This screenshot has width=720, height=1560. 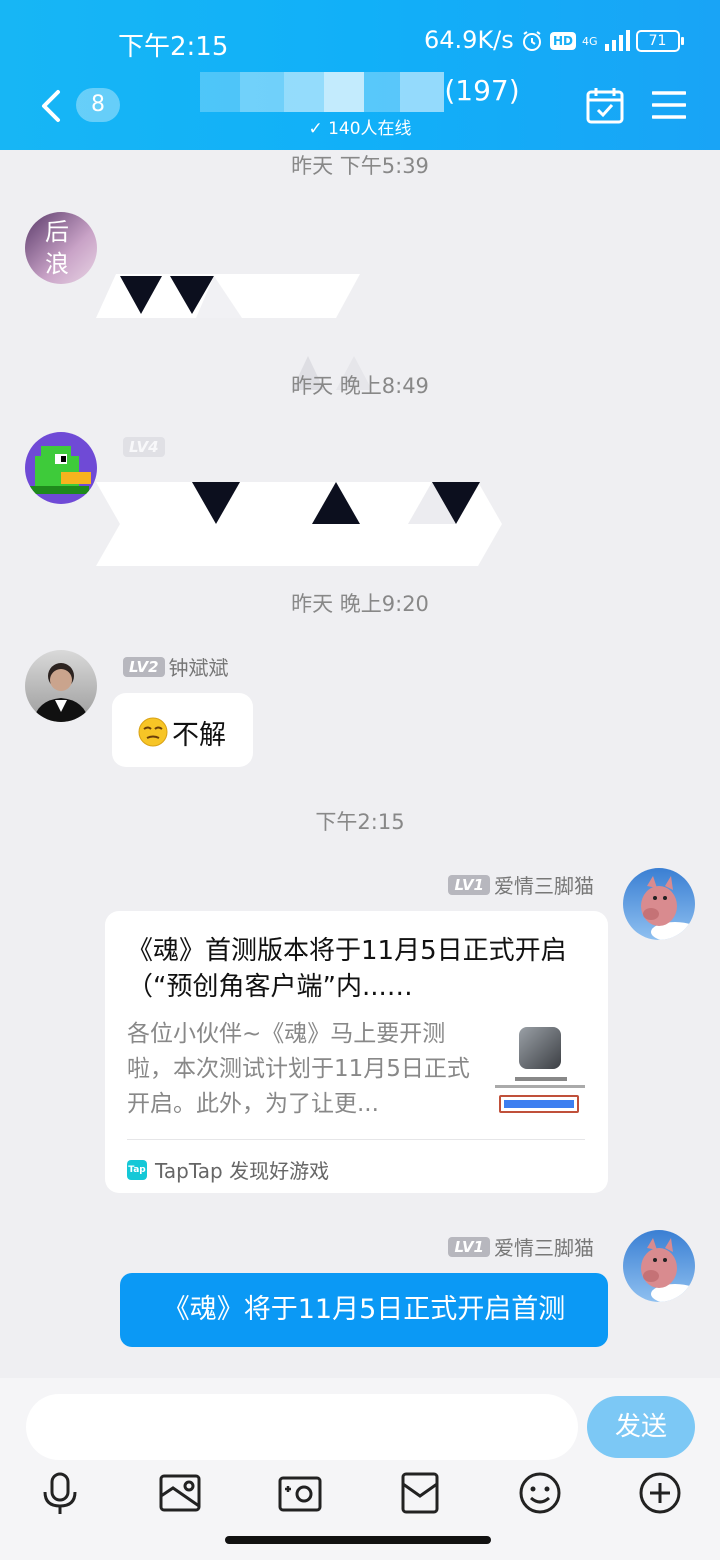 I want to click on battery-icon: 71, so click(x=659, y=41).